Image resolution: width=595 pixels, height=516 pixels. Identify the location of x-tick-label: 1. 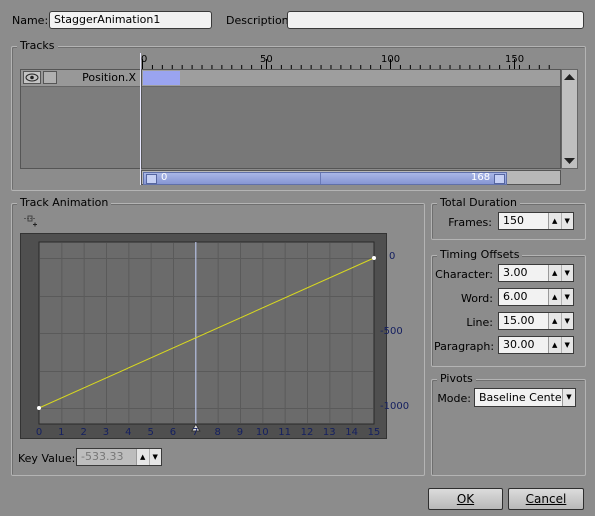
(61, 432).